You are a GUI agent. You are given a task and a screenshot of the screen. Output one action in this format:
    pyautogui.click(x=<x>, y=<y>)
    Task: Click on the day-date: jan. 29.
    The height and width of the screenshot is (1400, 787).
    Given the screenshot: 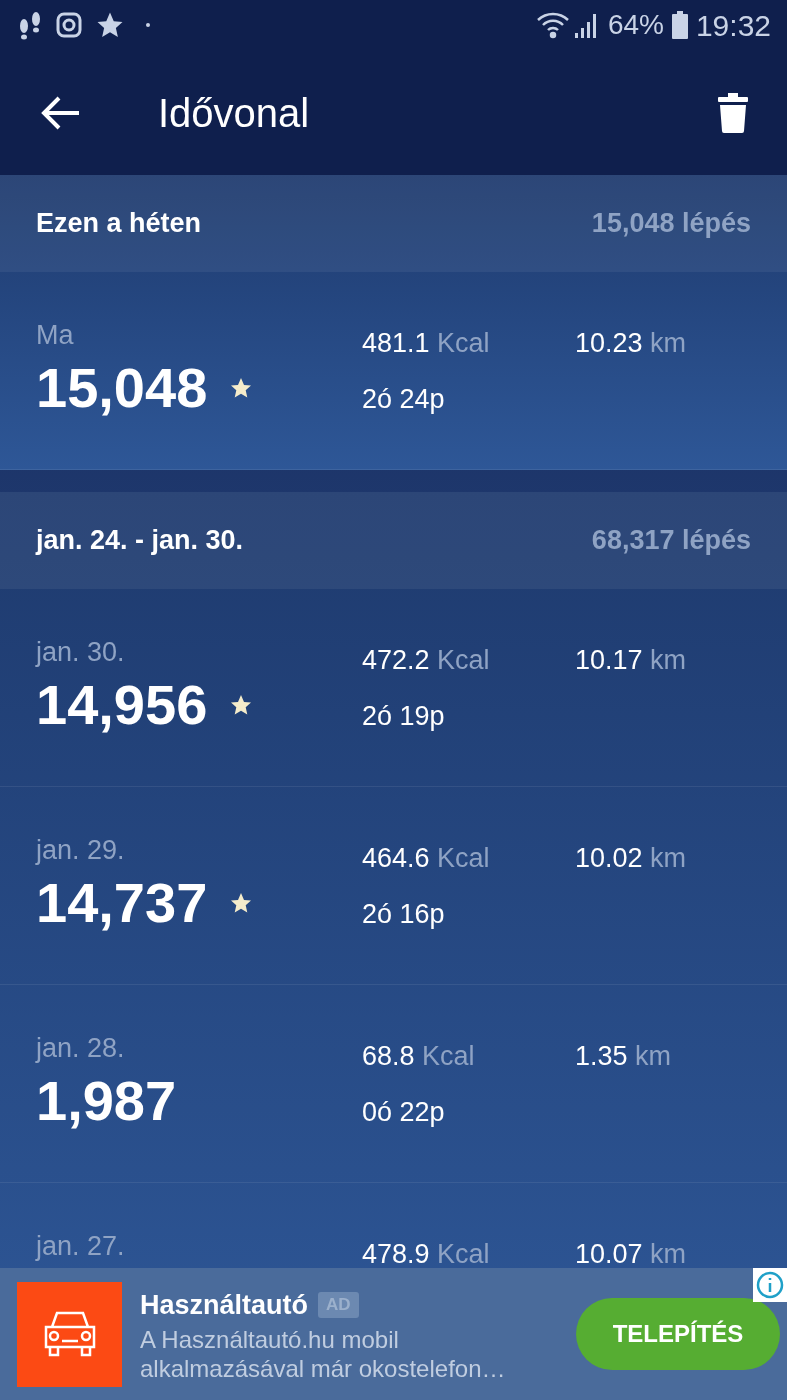 What is the action you would take?
    pyautogui.click(x=81, y=850)
    